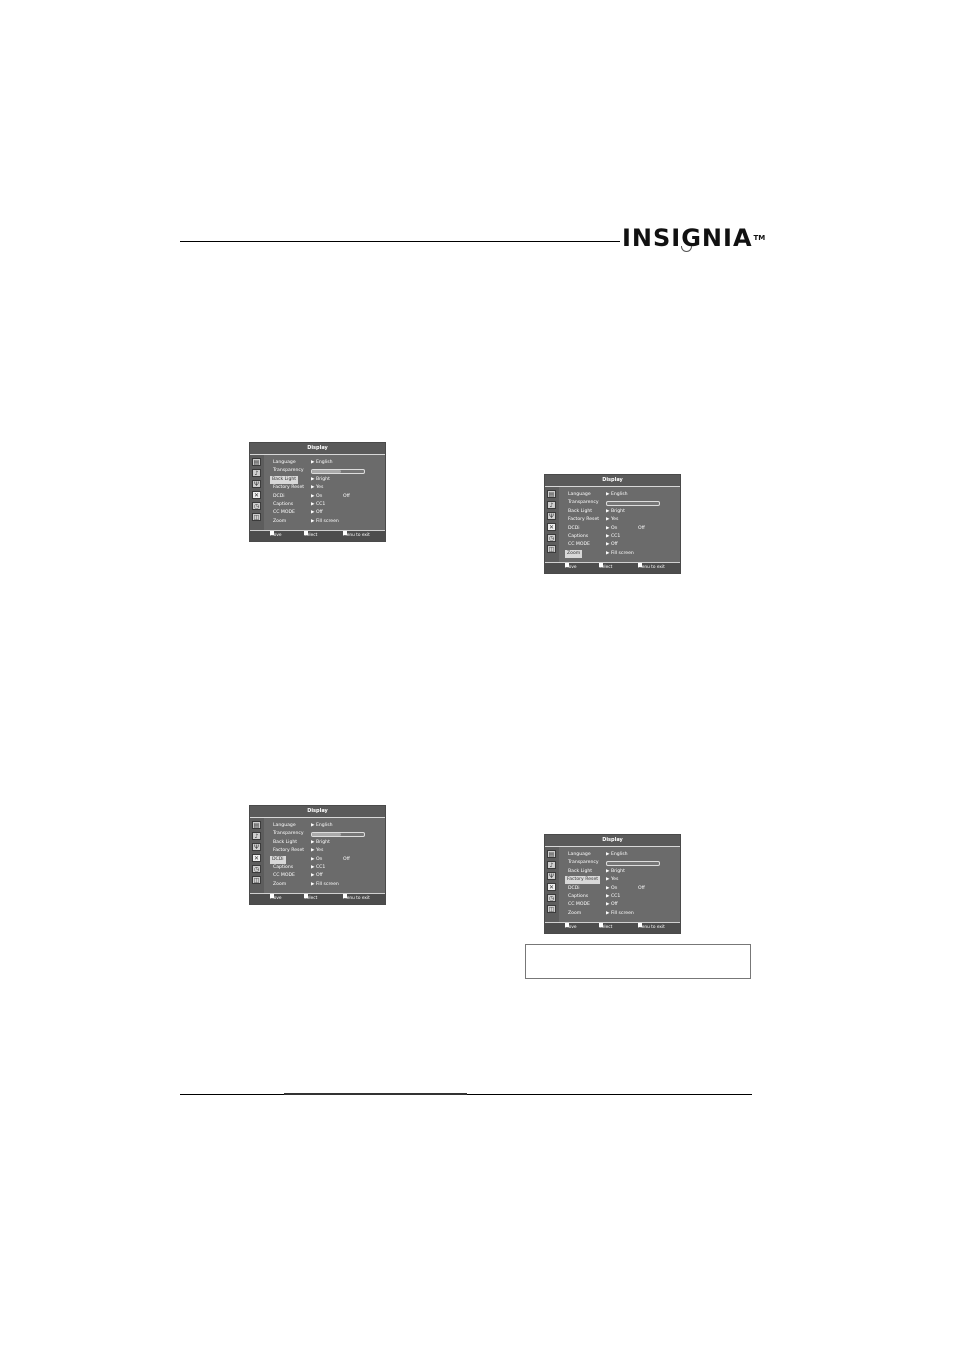  What do you see at coordinates (612, 520) in the screenshot?
I see `osd-row-value: ▶ Yes` at bounding box center [612, 520].